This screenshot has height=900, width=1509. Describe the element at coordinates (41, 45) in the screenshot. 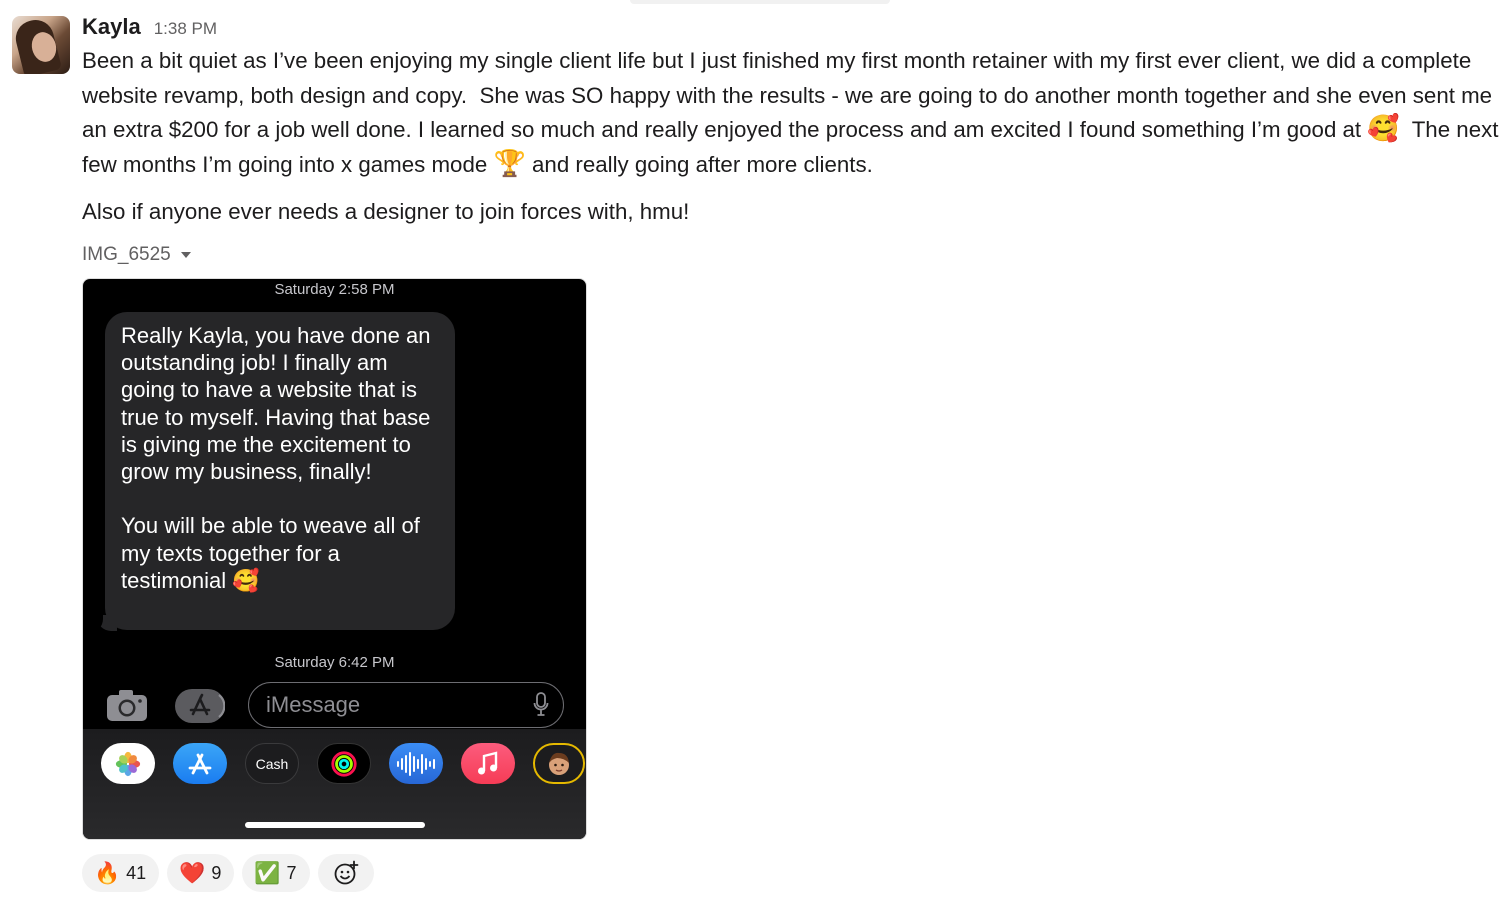

I see `avatar` at that location.